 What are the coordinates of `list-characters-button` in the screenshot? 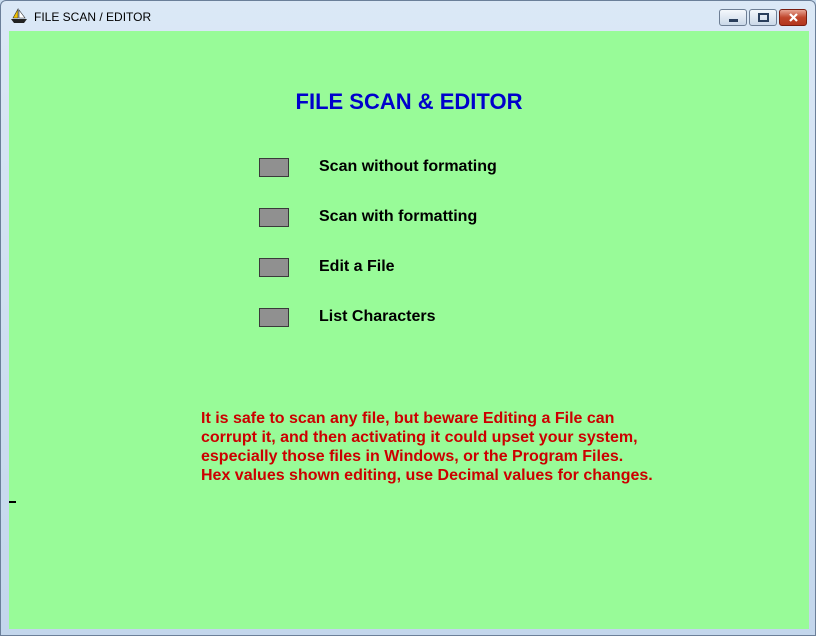 It's located at (274, 317).